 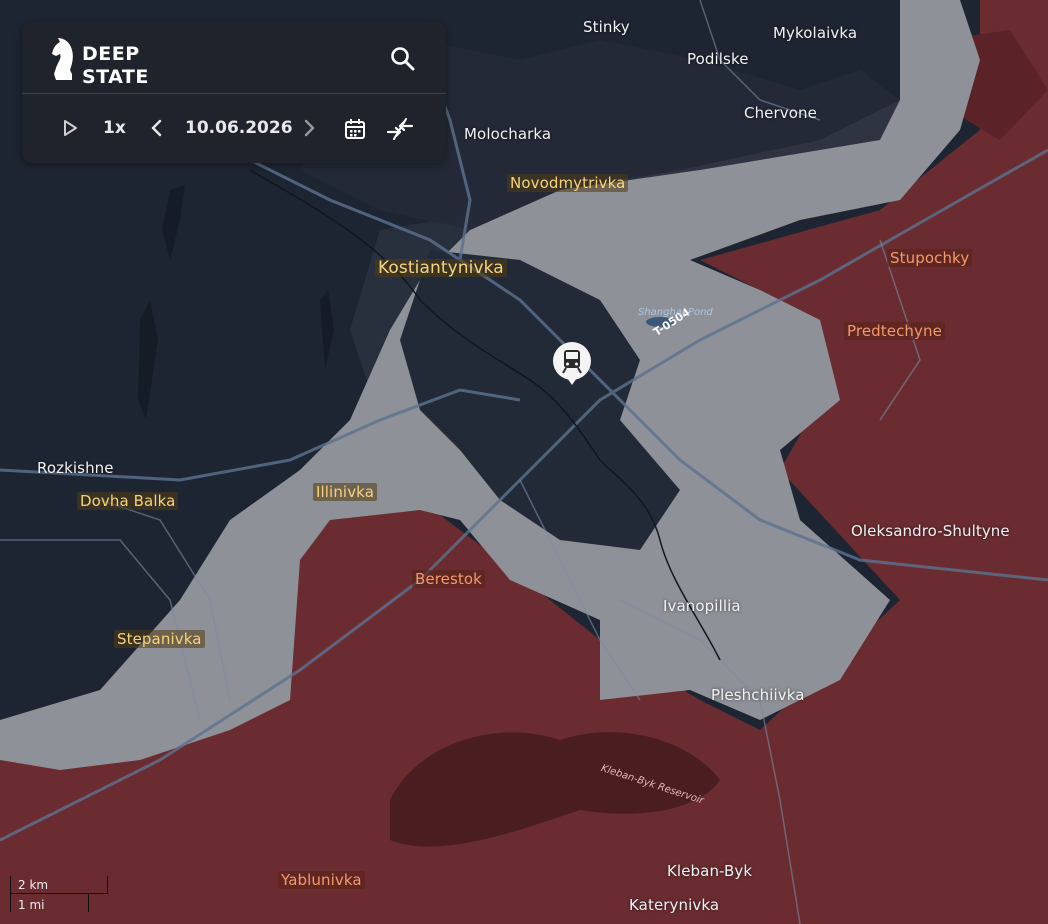 I want to click on brand-logo: DEEP STATE, so click(x=115, y=61).